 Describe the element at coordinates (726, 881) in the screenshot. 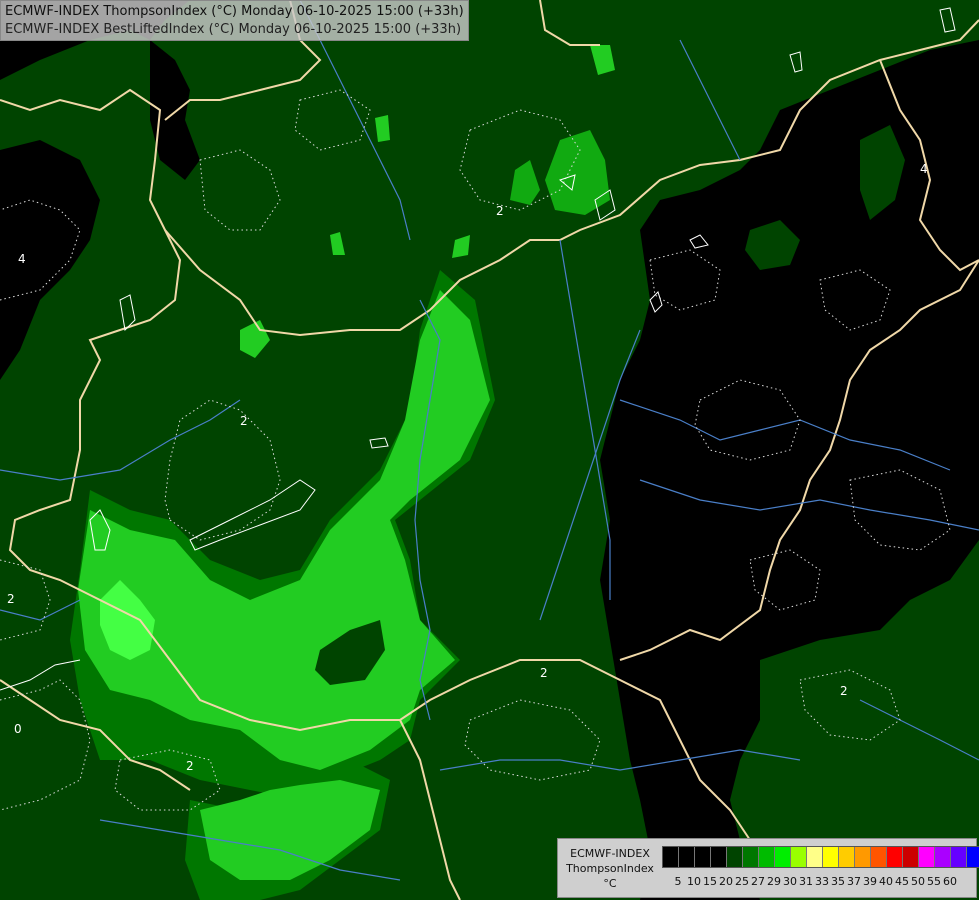

I see `legend-tick-label: 20` at that location.